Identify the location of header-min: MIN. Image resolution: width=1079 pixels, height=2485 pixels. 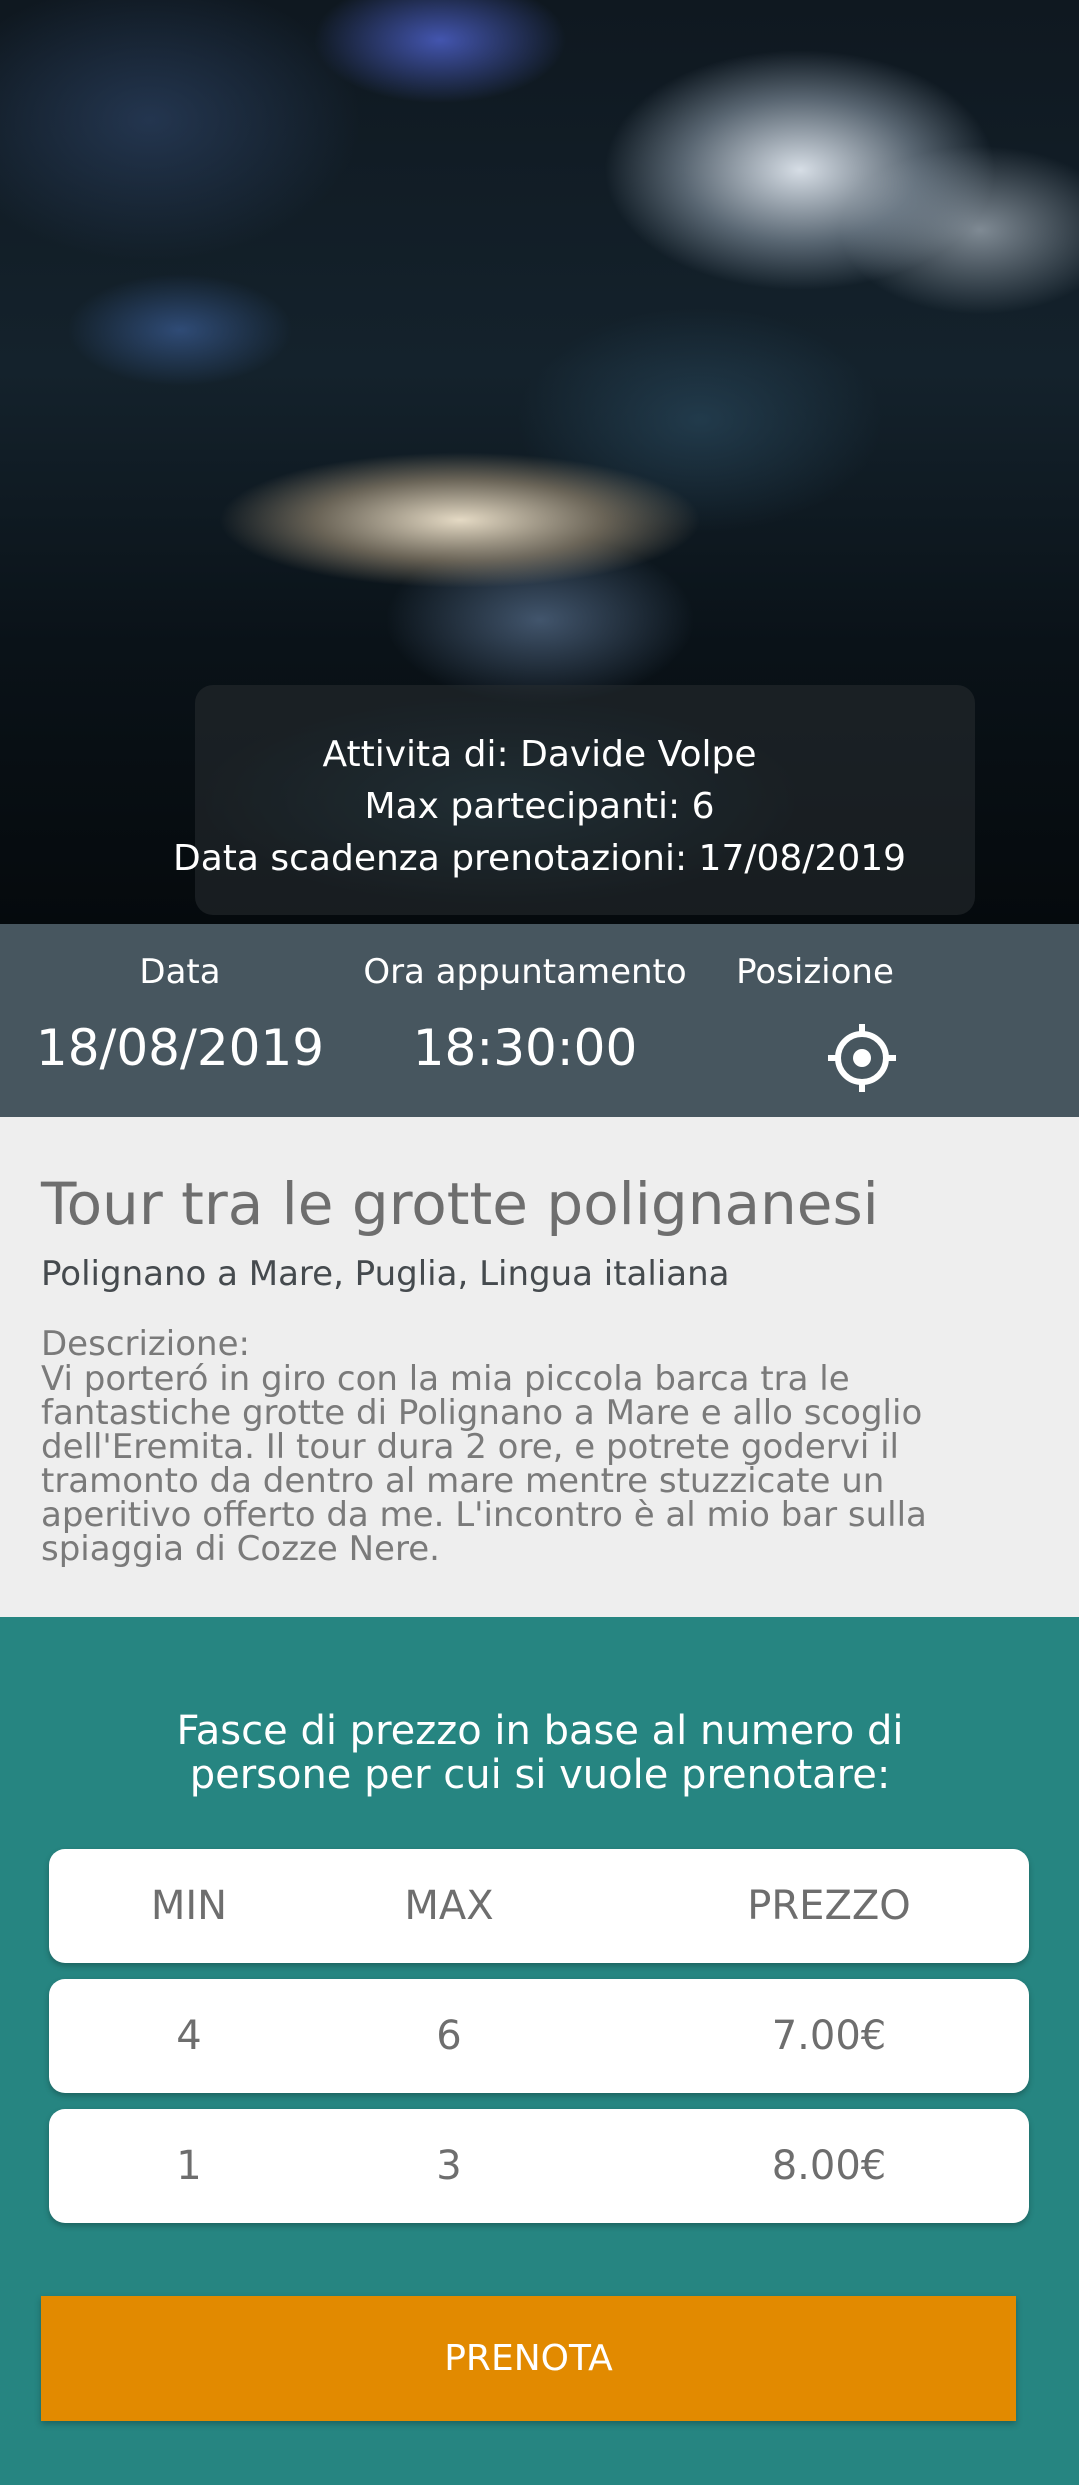
(189, 1906).